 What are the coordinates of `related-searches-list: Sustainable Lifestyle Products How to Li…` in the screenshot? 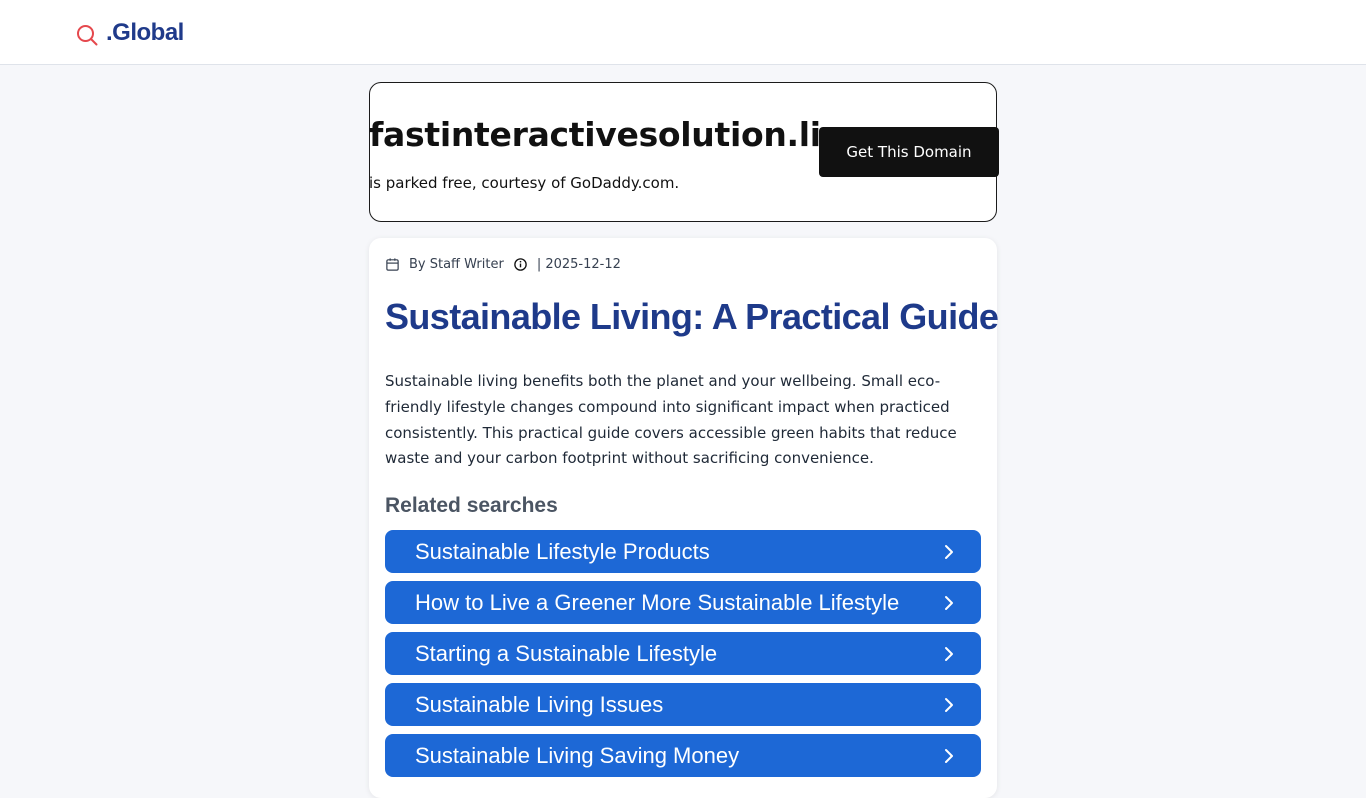 It's located at (683, 657).